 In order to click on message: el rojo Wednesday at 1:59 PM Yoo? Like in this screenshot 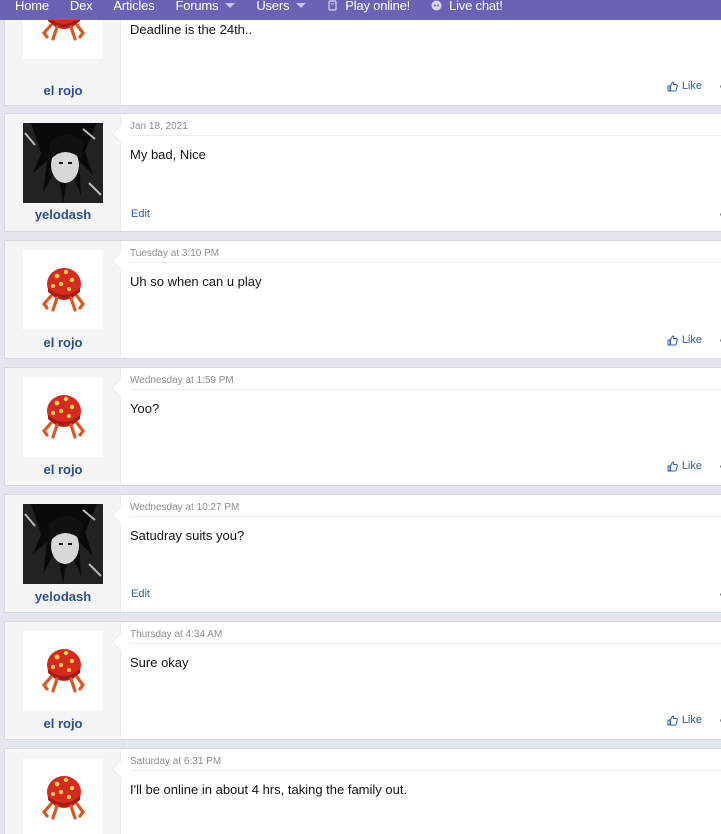, I will do `click(362, 426)`.